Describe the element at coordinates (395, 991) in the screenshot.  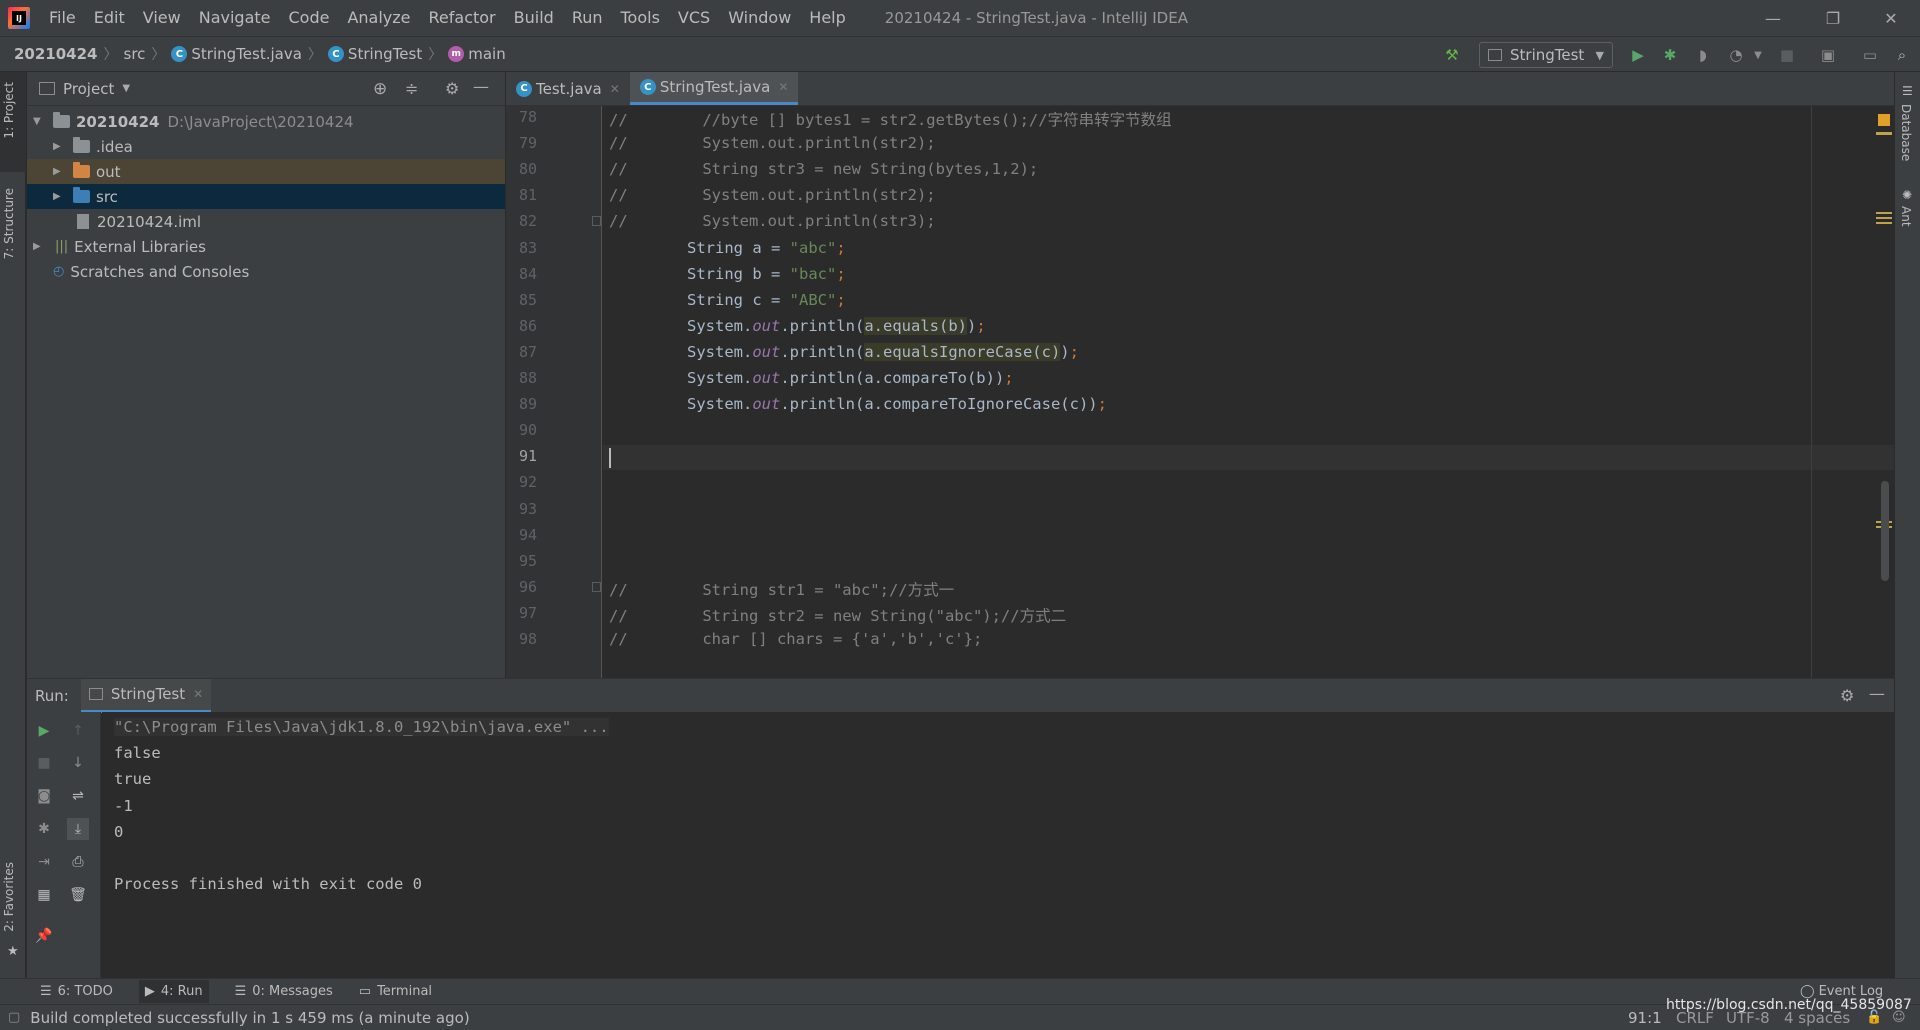
I see `tab-terminal: ▭ Terminal` at that location.